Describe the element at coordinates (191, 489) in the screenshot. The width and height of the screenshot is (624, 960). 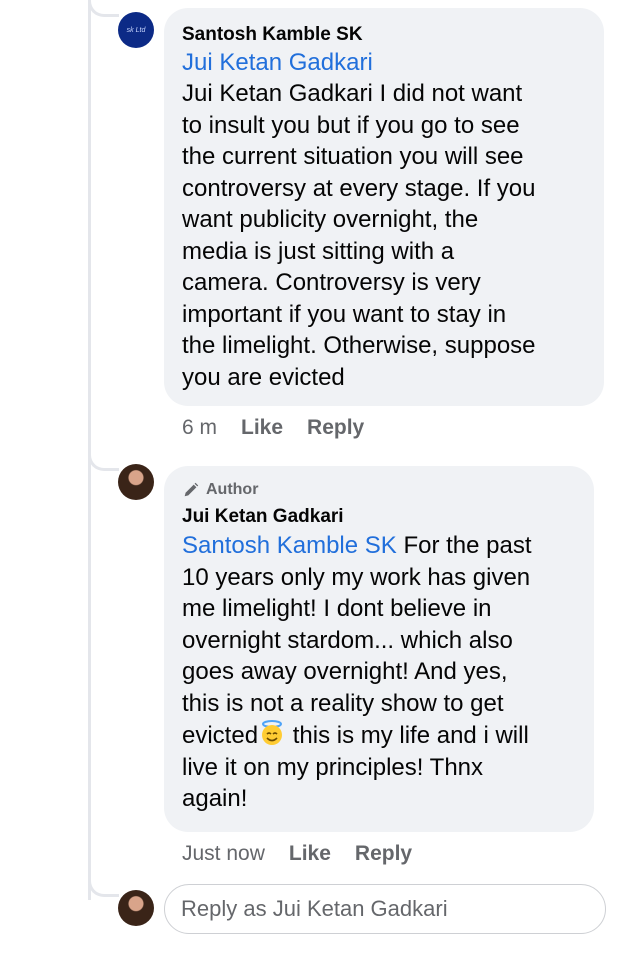
I see `pencil-icon` at that location.